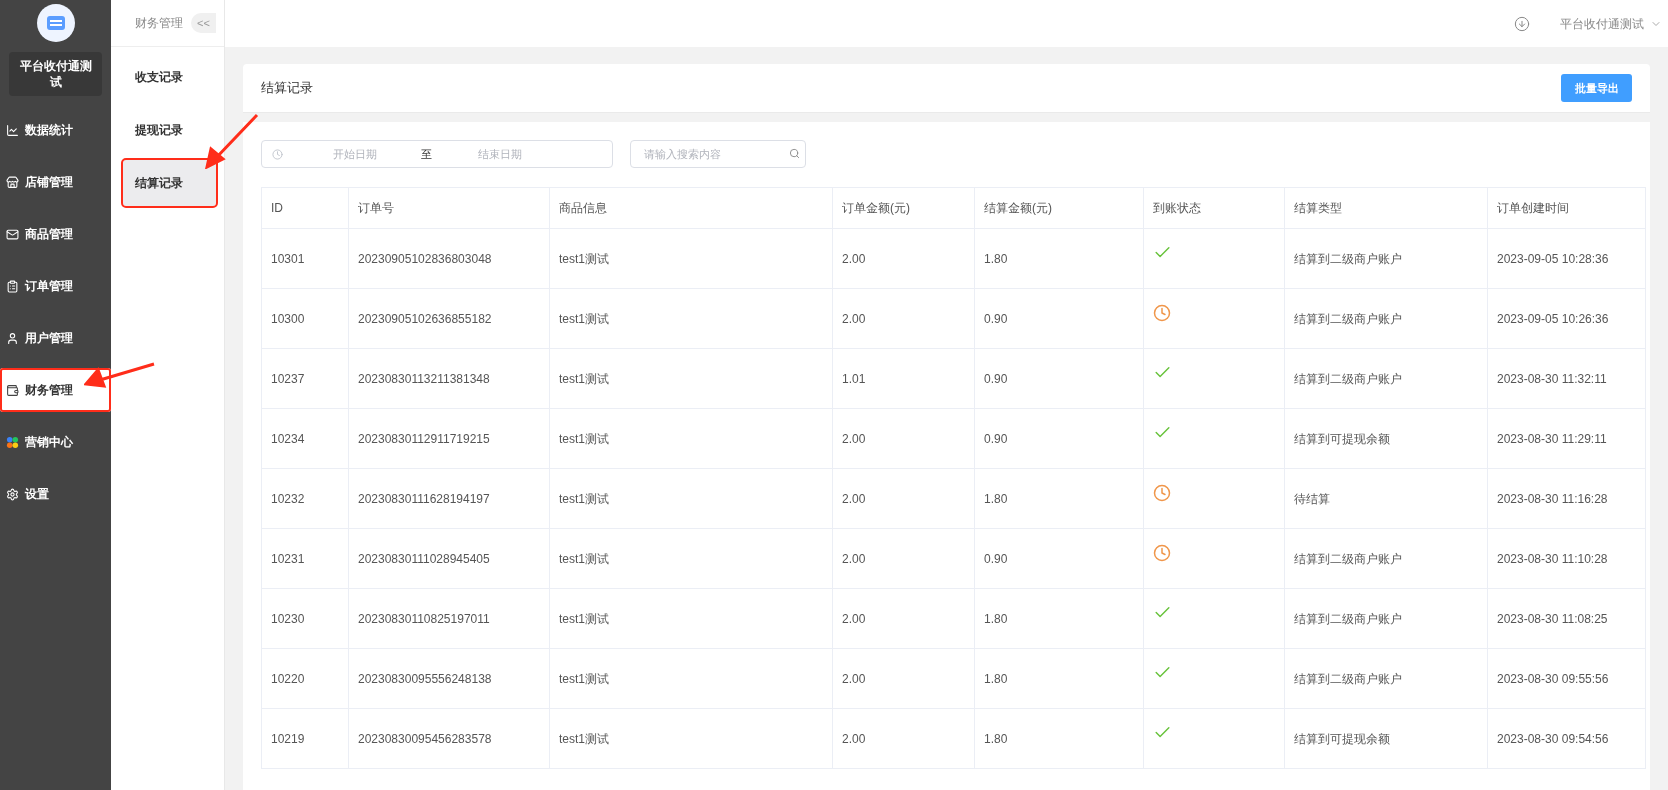  Describe the element at coordinates (12, 182) in the screenshot. I see `store-icon` at that location.